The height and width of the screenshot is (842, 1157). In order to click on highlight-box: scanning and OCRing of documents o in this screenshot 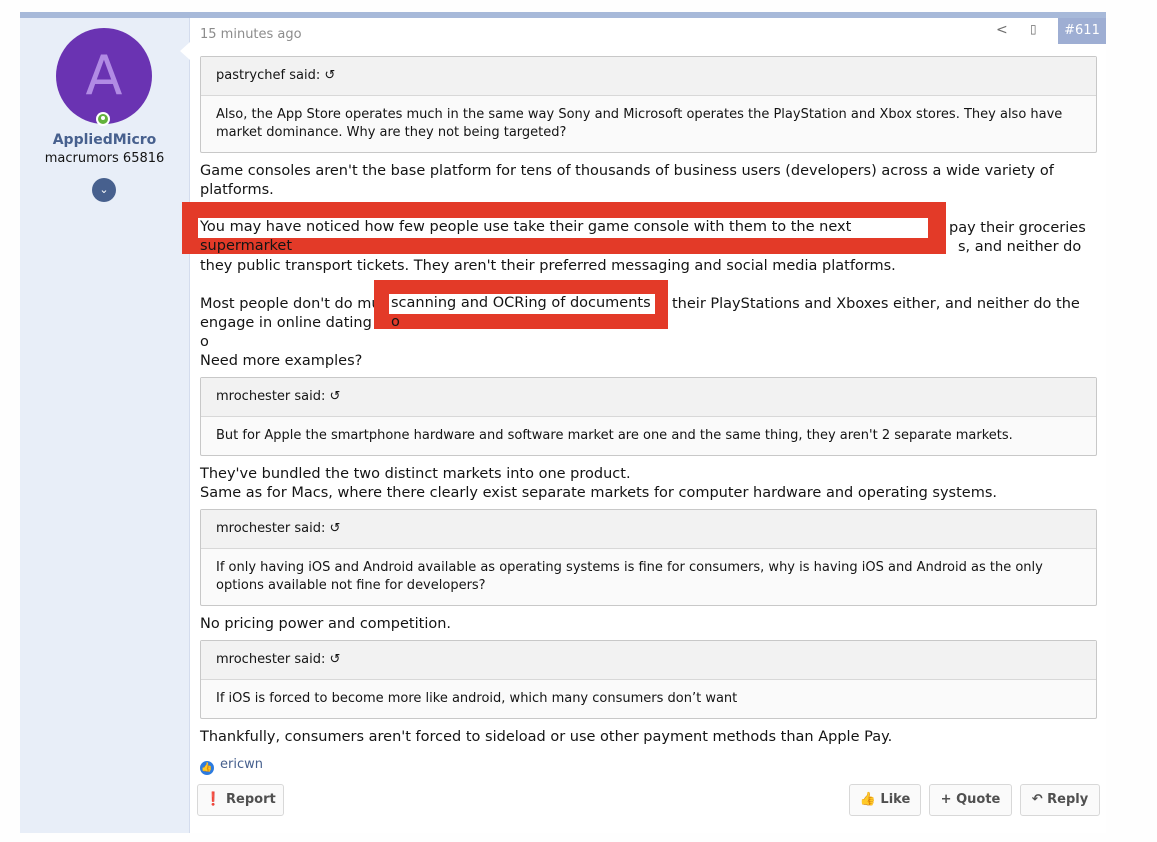, I will do `click(521, 305)`.